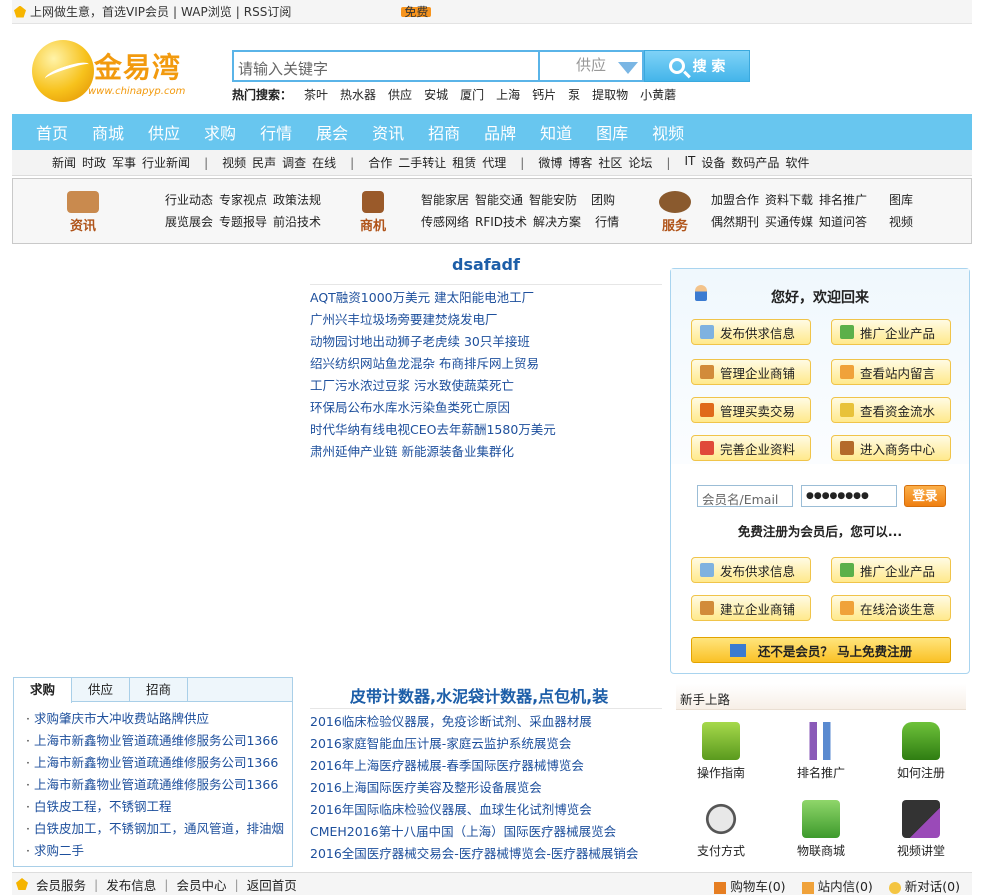 Image resolution: width=984 pixels, height=895 pixels. What do you see at coordinates (373, 216) in the screenshot?
I see `category-business: 商机` at bounding box center [373, 216].